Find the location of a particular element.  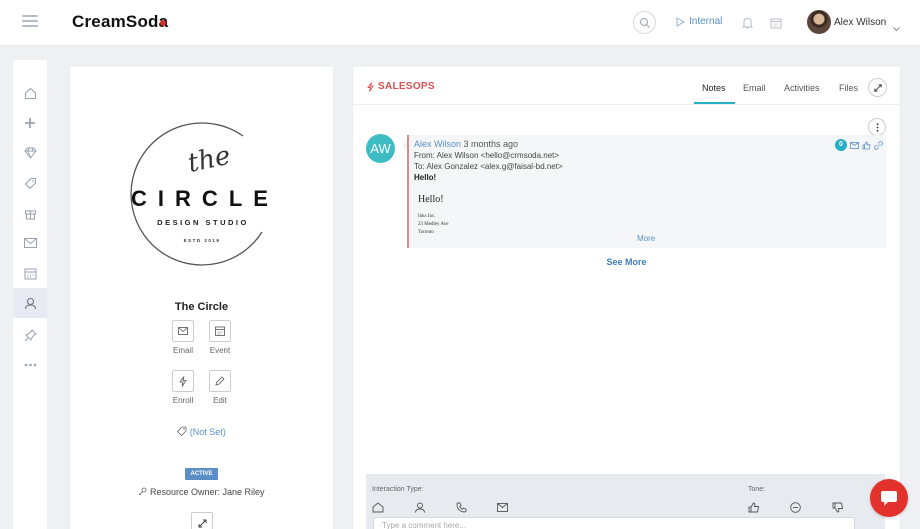

email-action-label: Email is located at coordinates (182, 350).